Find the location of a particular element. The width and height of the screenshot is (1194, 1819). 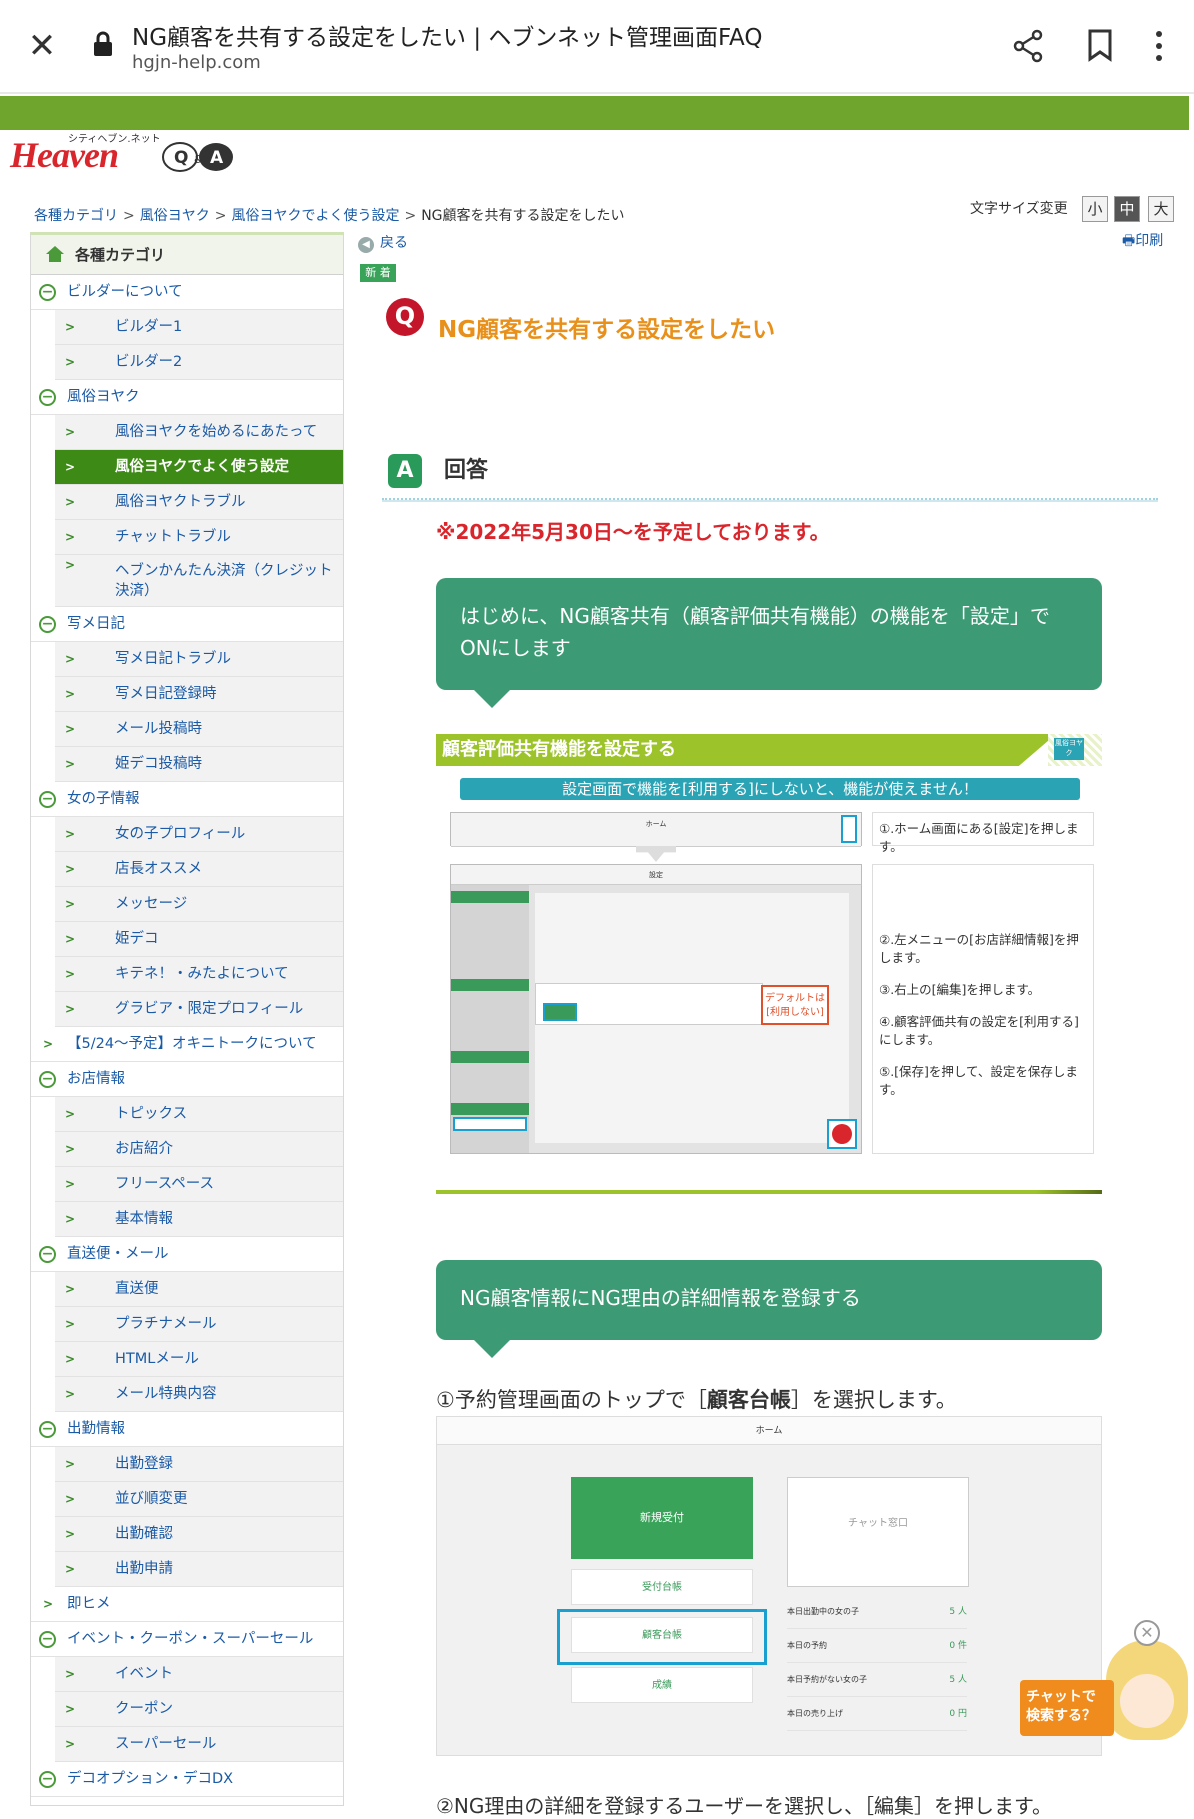

chatbot-mascot-icon is located at coordinates (1147, 1690).